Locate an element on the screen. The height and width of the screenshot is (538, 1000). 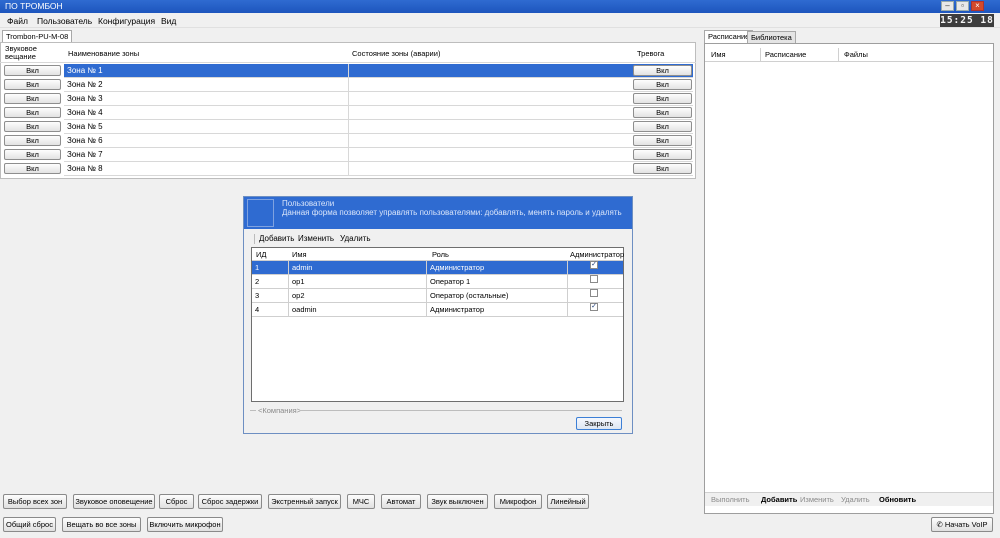
sound-alert-button: Звуковое оповещение is located at coordinates (114, 501).